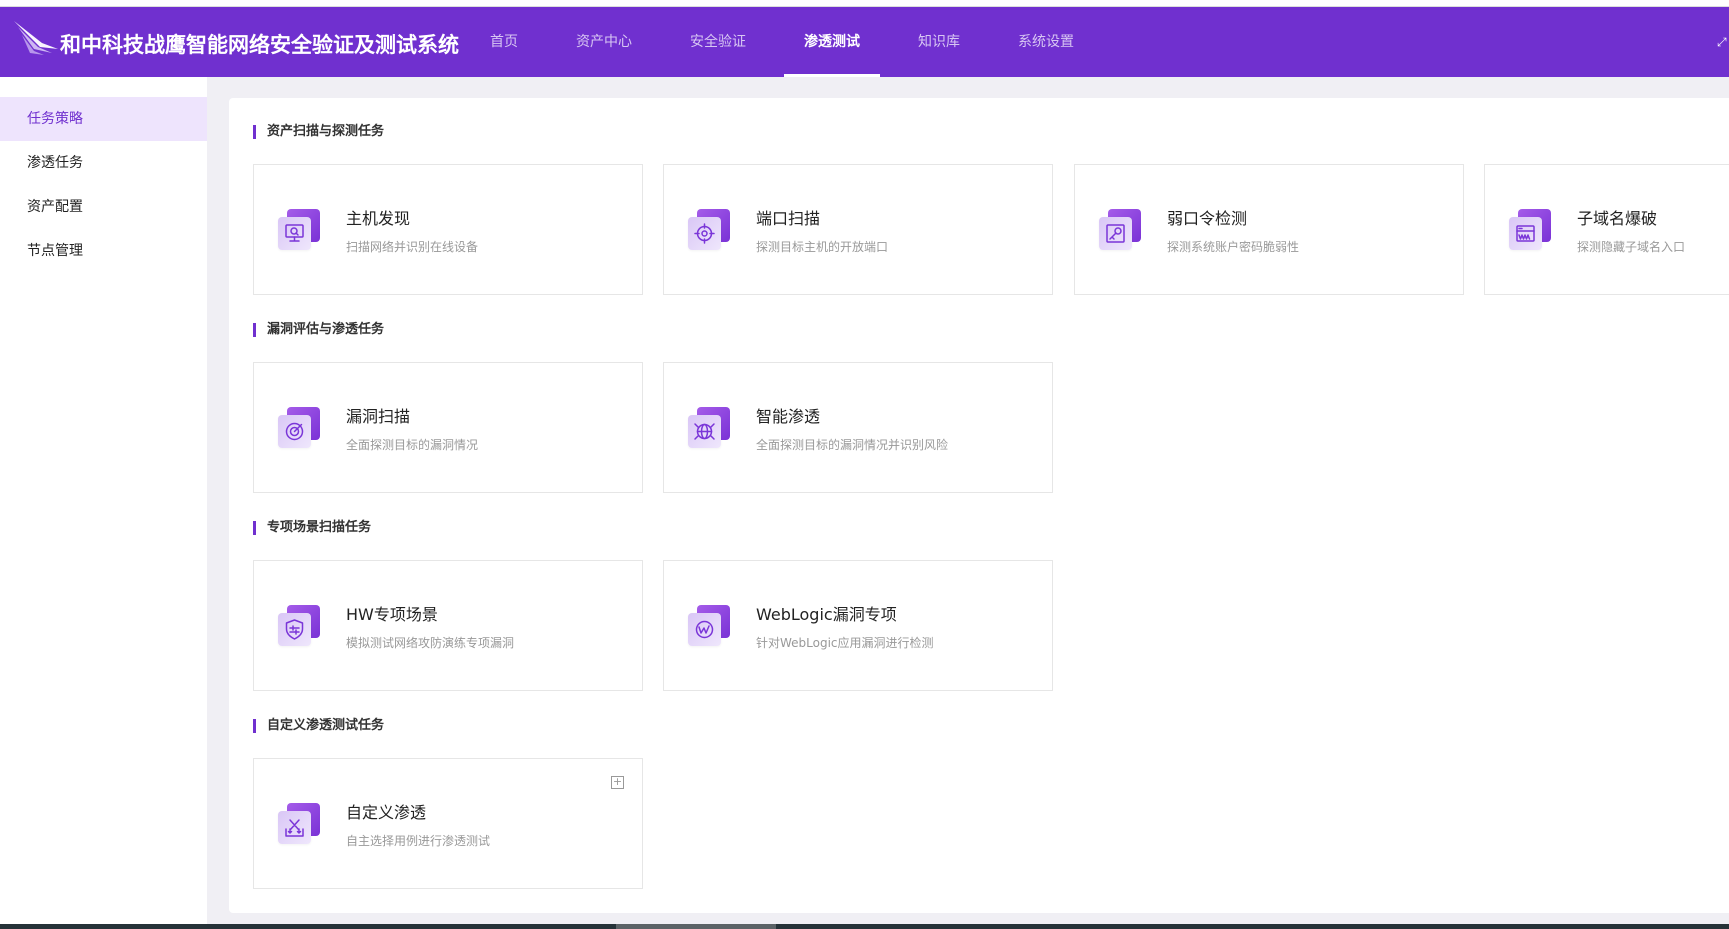 The image size is (1729, 929). What do you see at coordinates (418, 841) in the screenshot?
I see `card-description: 自主选择用例进行渗透测试` at bounding box center [418, 841].